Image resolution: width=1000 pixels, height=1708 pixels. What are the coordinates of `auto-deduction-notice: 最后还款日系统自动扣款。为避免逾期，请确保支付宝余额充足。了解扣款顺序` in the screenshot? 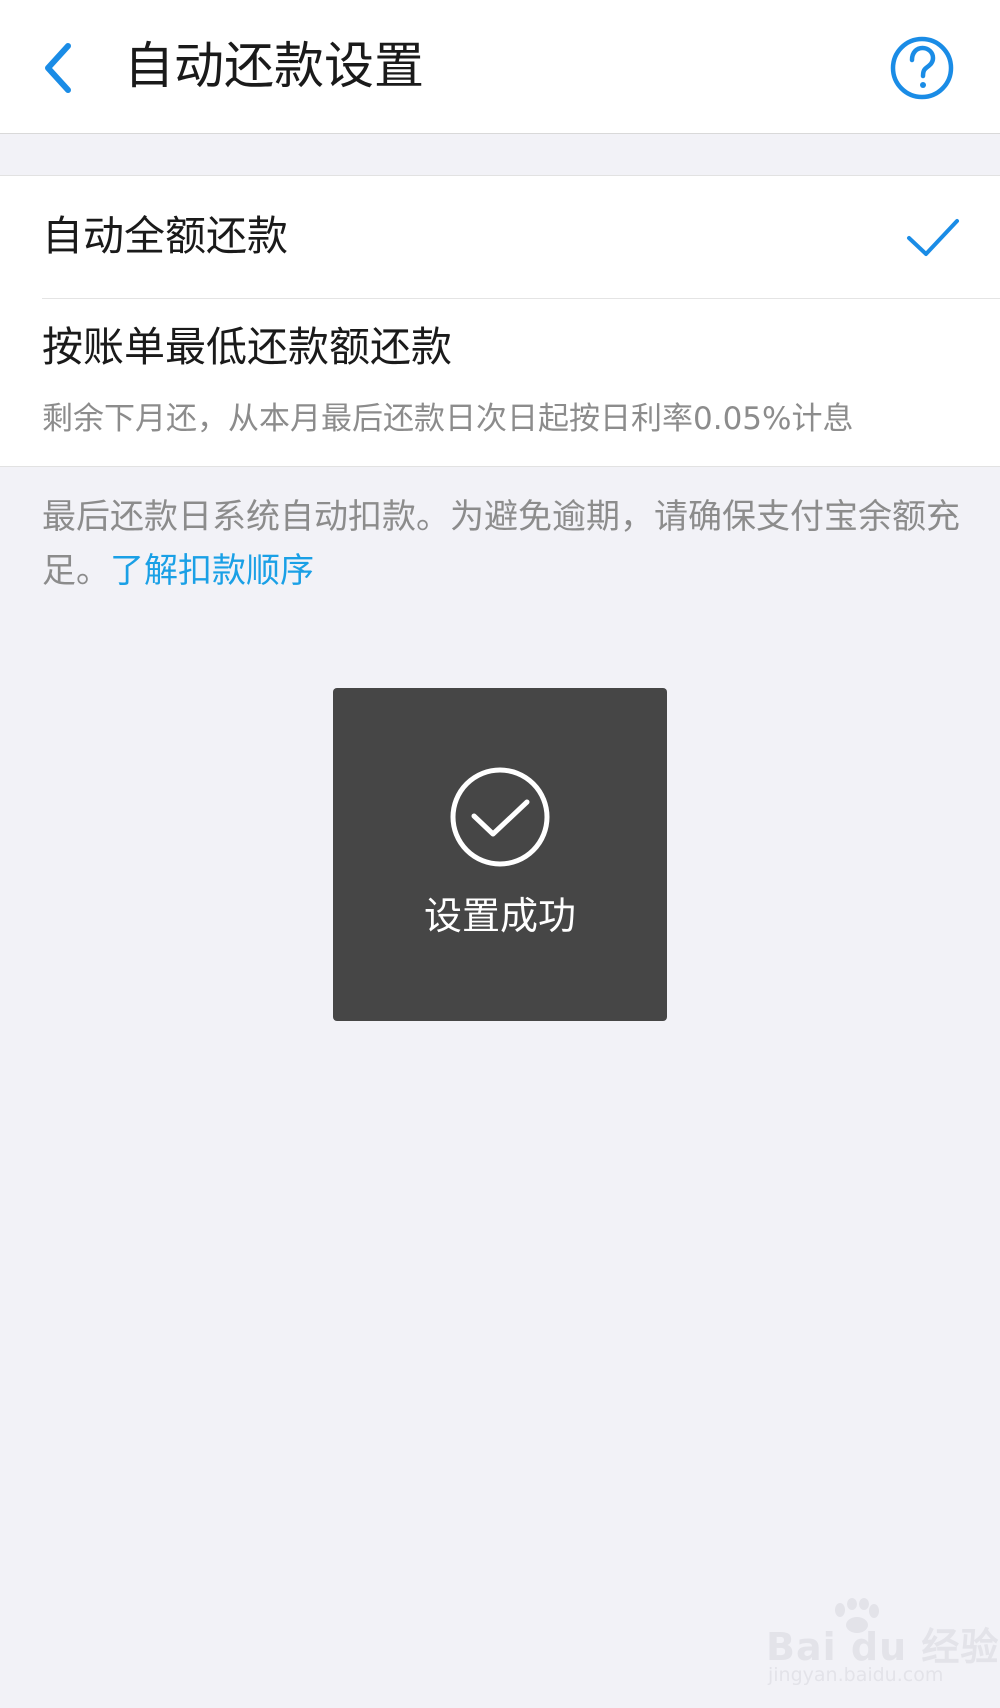 It's located at (502, 544).